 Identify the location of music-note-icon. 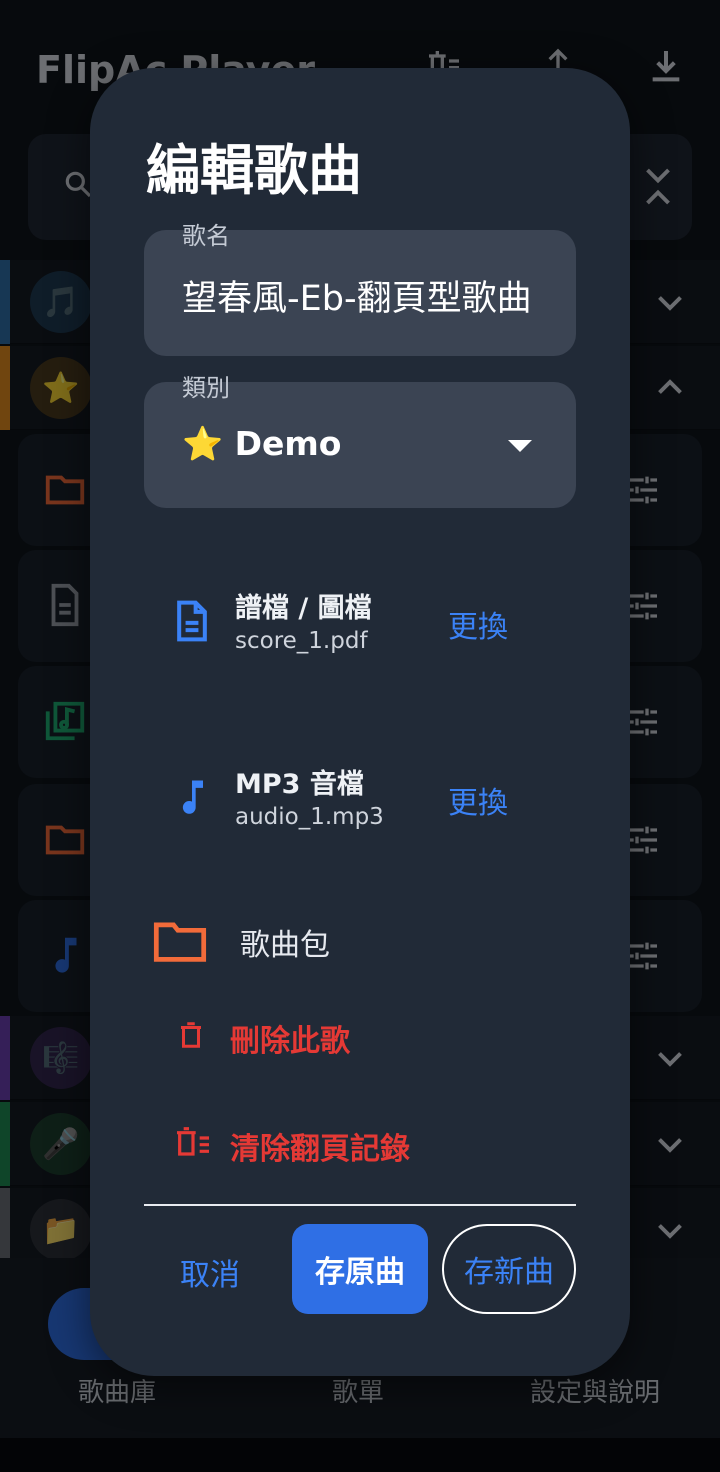
(192, 797).